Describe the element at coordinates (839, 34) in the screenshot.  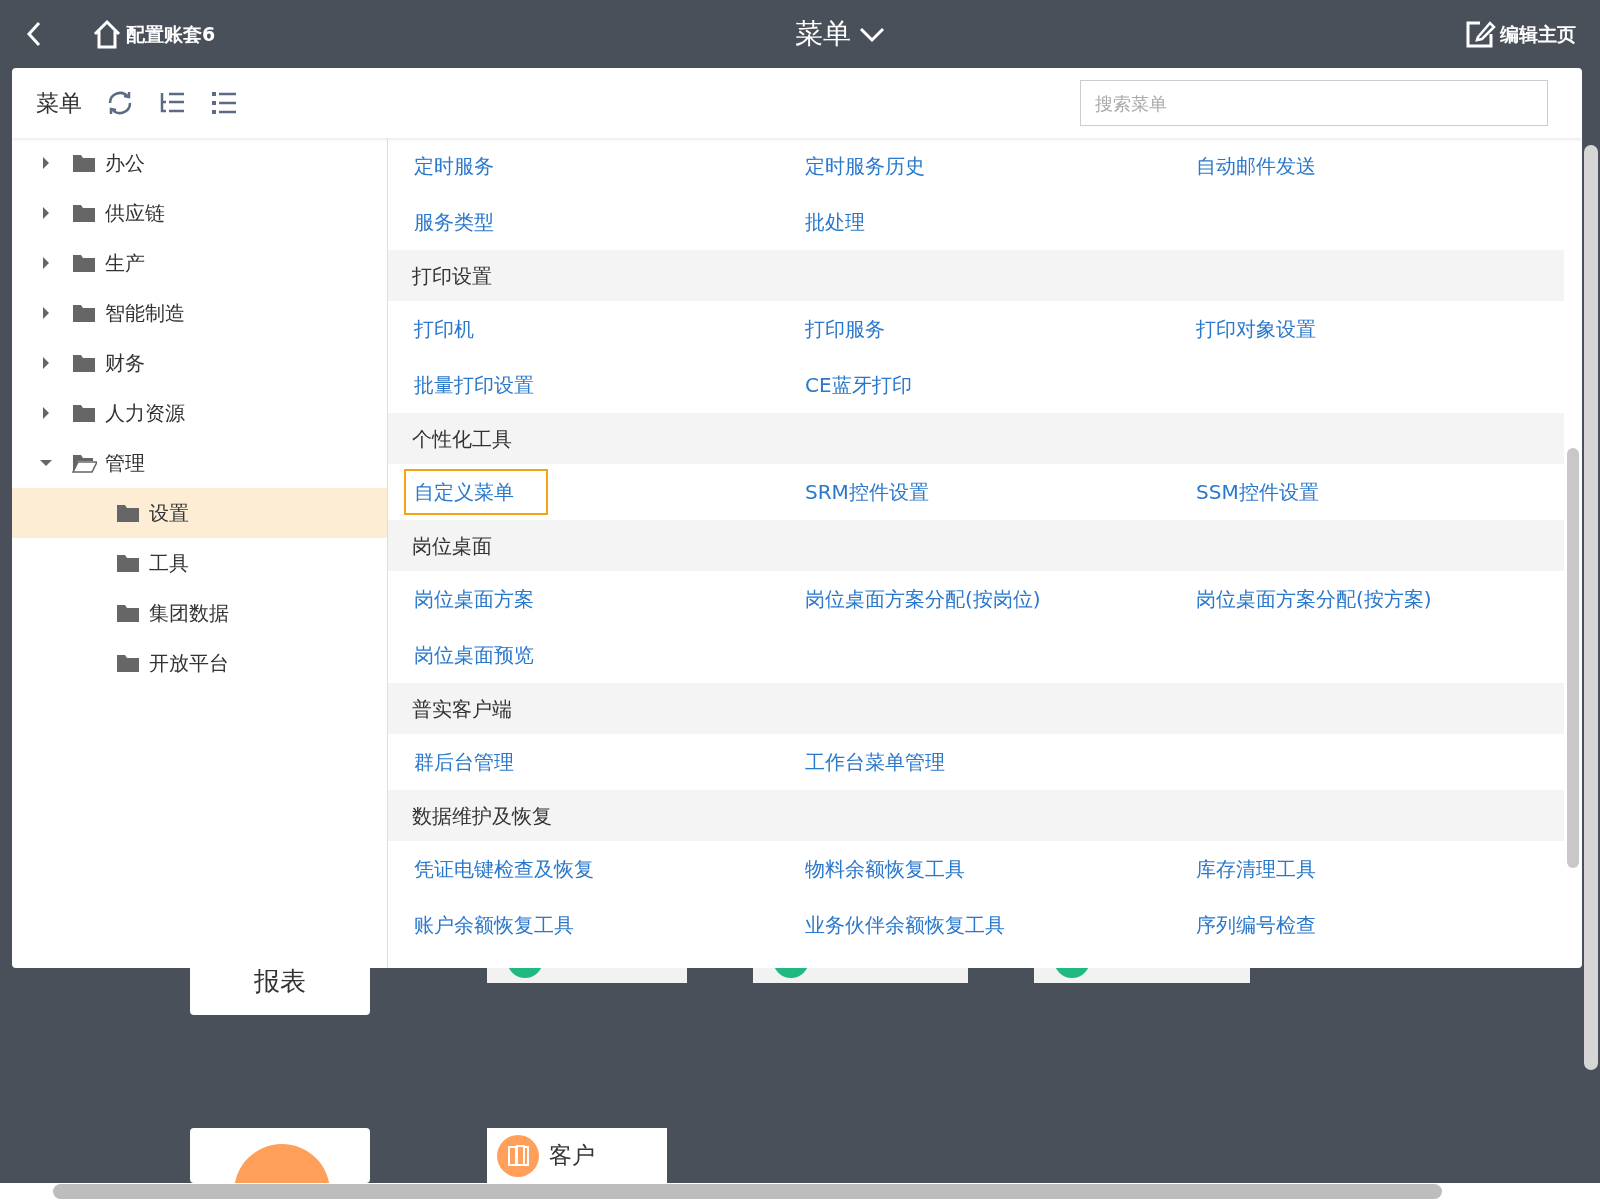
I see `menu-title-dropdown: 菜单` at that location.